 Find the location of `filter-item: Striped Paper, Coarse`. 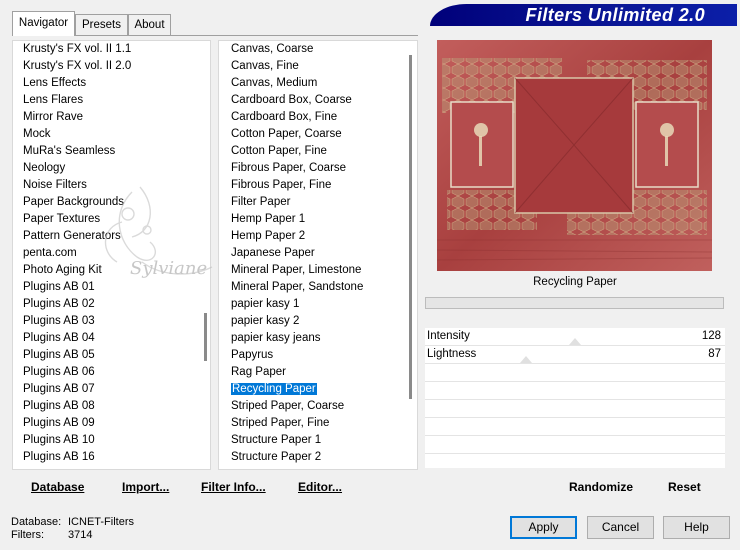

filter-item: Striped Paper, Coarse is located at coordinates (318, 406).